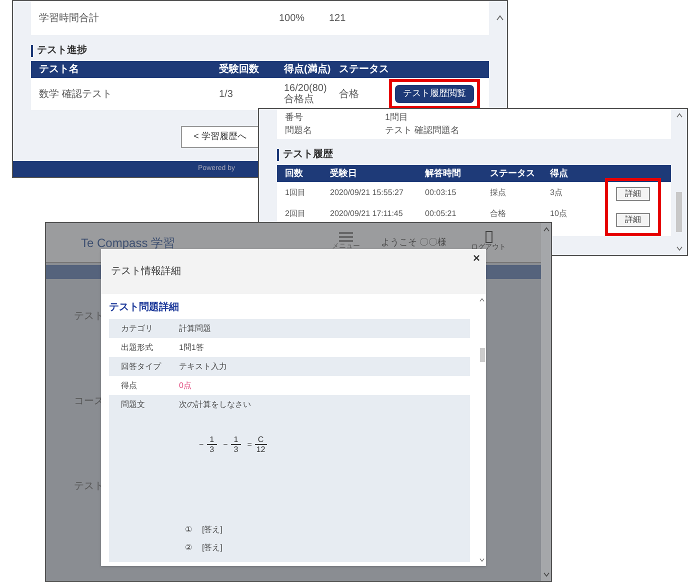 Image resolution: width=696 pixels, height=582 pixels. I want to click on logo: Te Compass 学習, so click(128, 243).